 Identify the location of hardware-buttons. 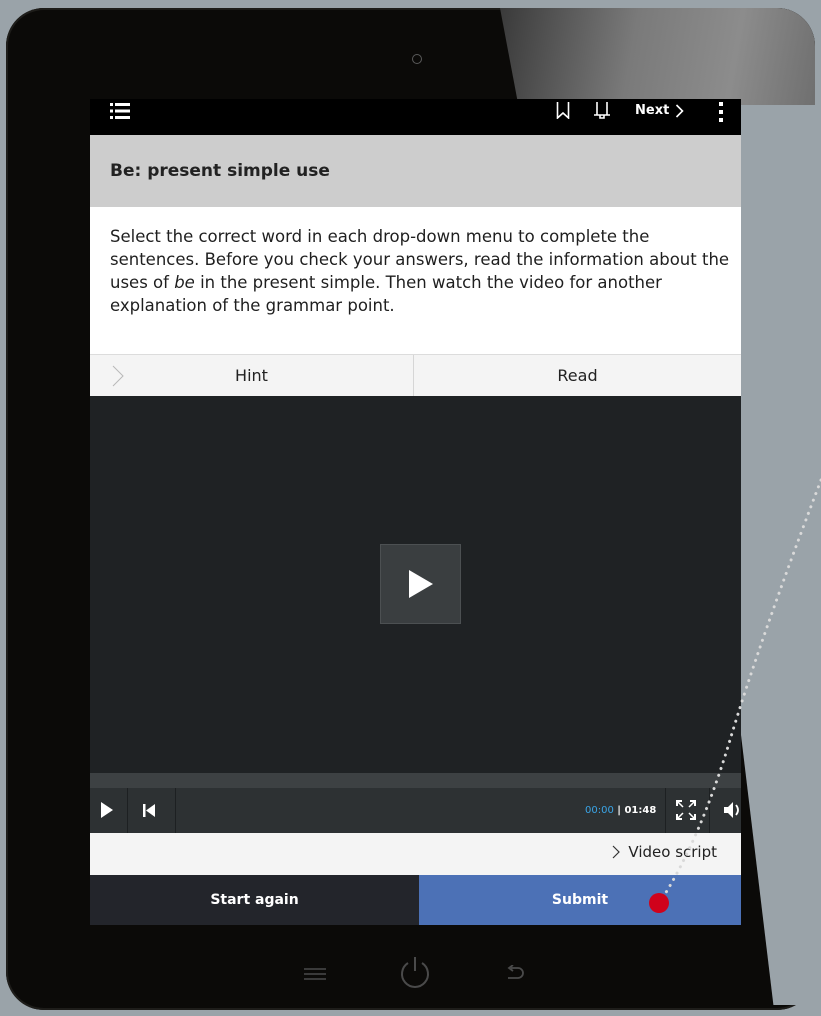
(410, 975).